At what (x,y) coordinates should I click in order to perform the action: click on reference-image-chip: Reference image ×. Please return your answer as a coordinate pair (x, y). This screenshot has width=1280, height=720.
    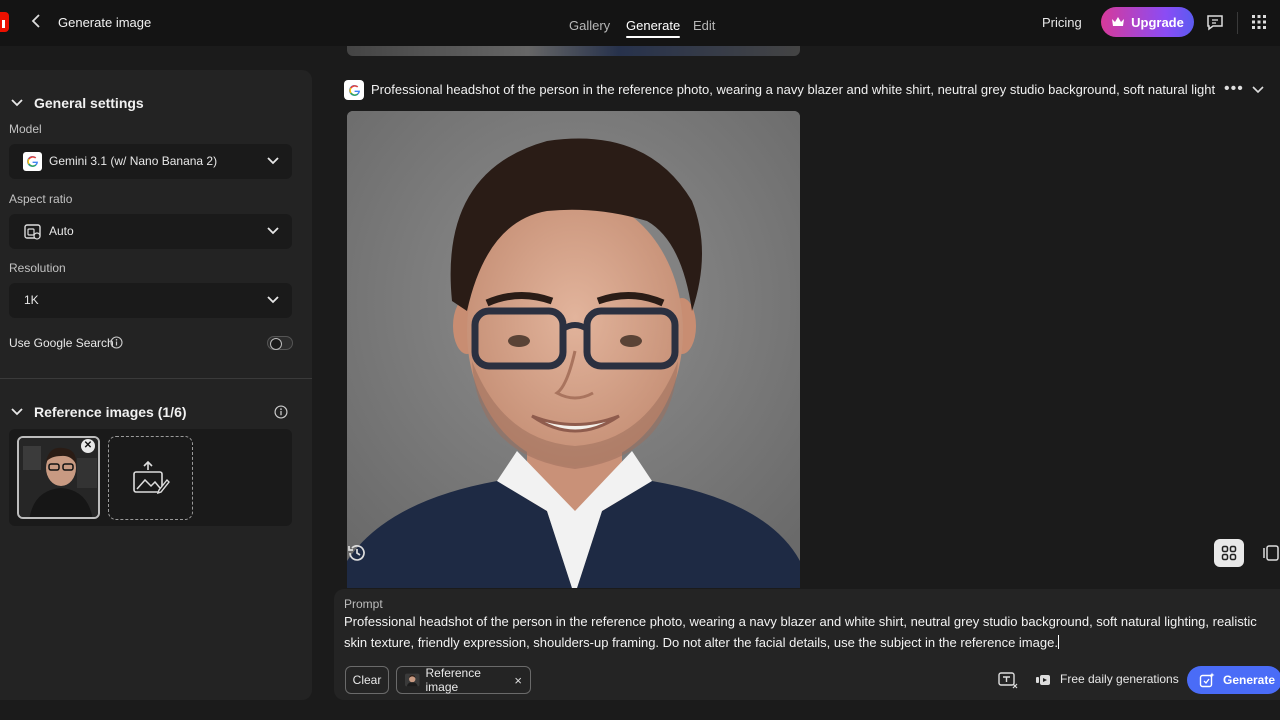
    Looking at the image, I should click on (463, 680).